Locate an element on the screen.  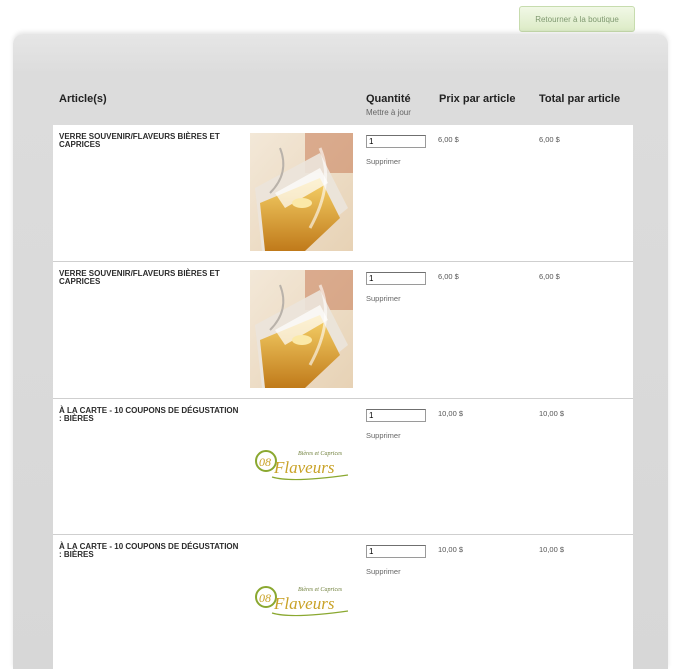
header-line-total: Total par article is located at coordinates (580, 99).